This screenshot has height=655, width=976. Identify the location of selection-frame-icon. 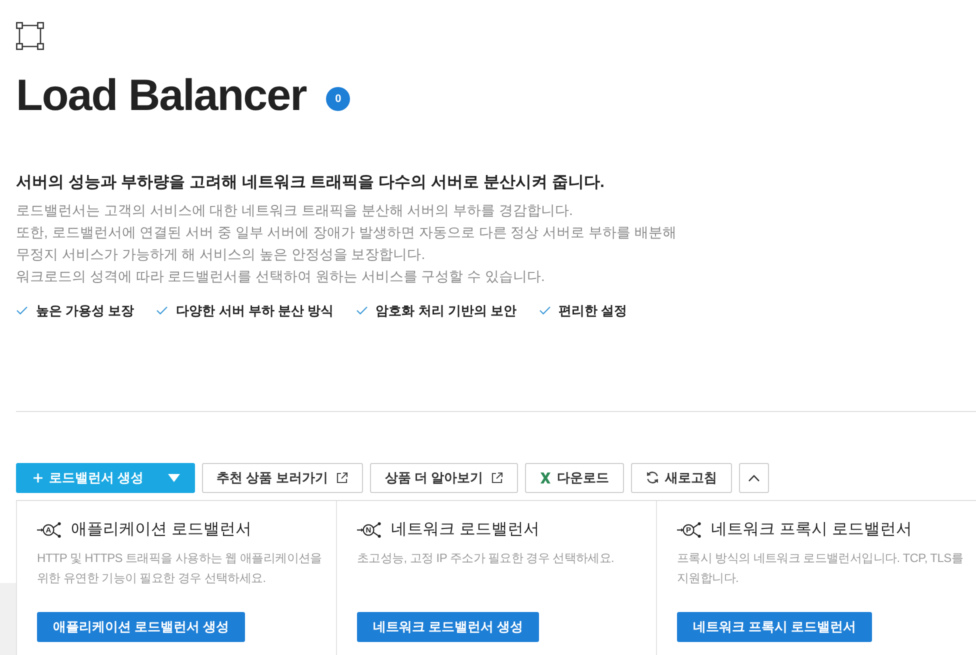
(30, 36).